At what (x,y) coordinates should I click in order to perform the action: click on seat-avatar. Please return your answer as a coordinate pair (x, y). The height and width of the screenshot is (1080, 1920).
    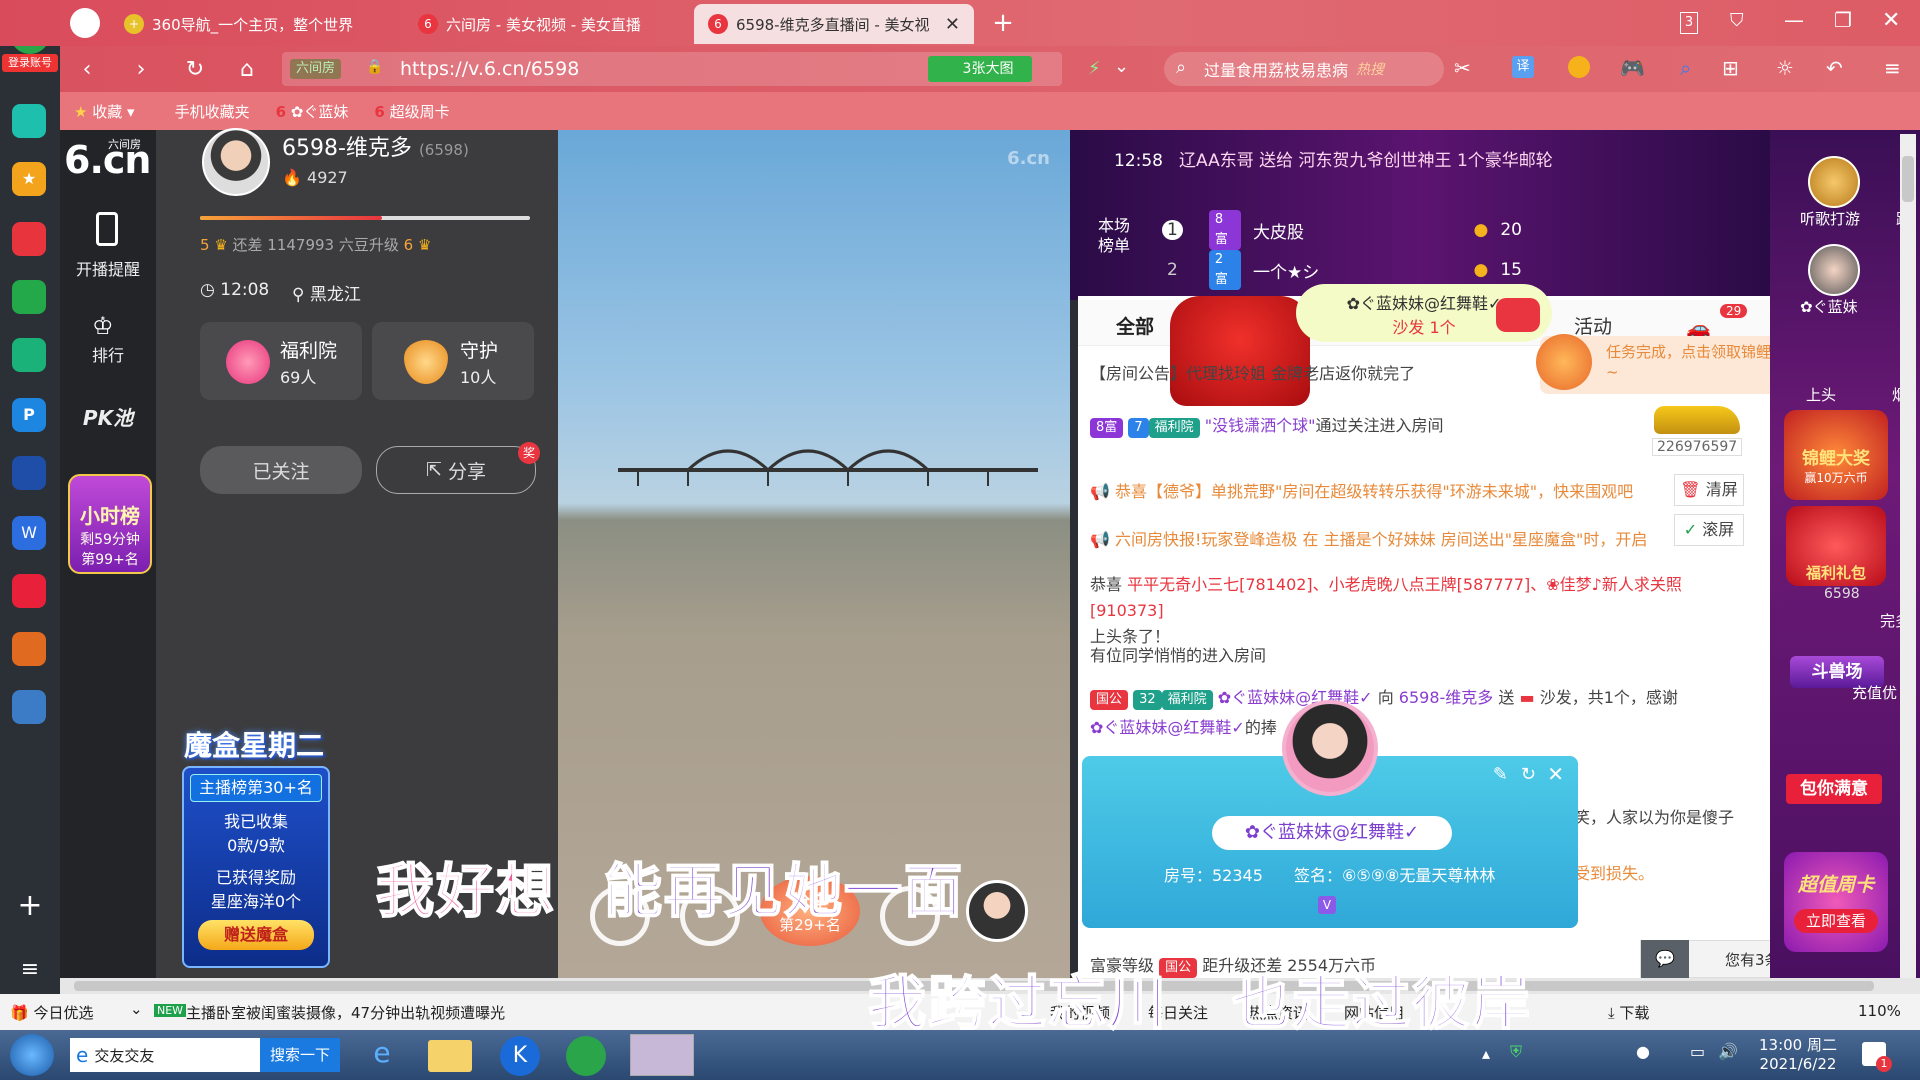
    Looking at the image, I should click on (997, 911).